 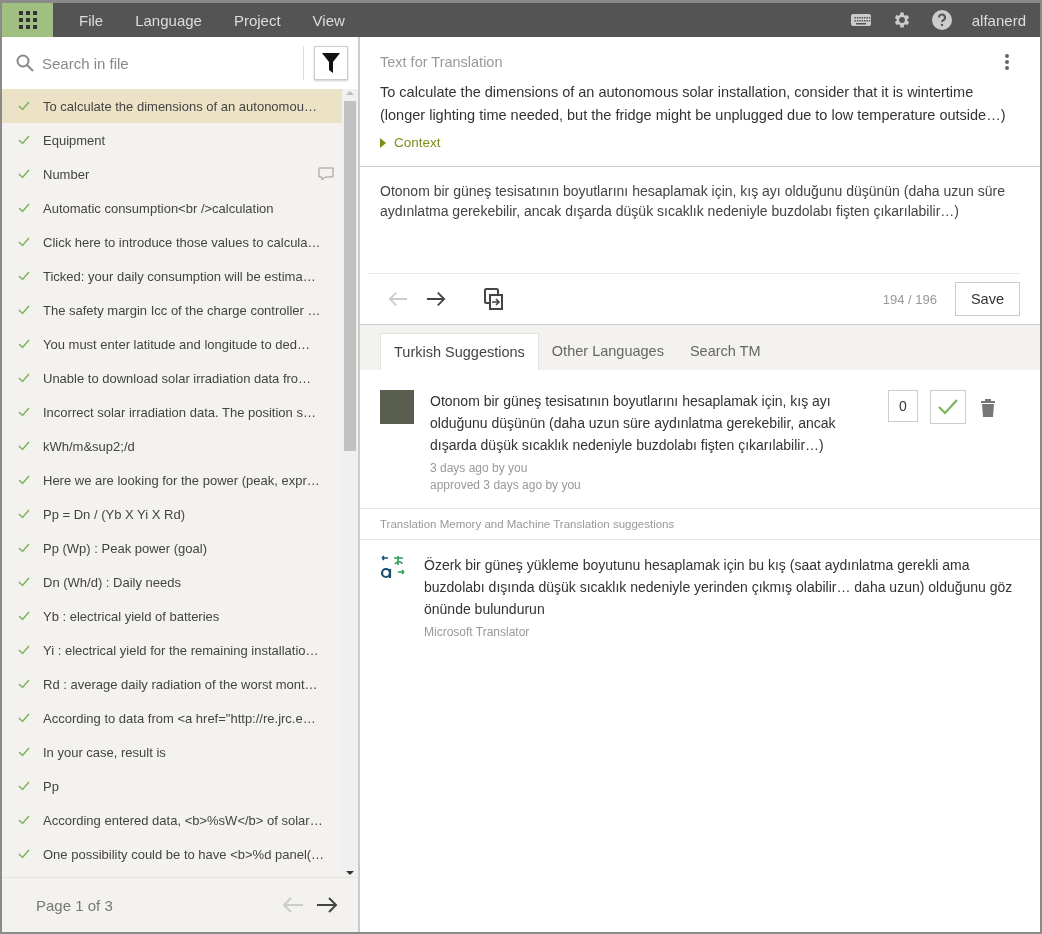 I want to click on vote-count: 0, so click(x=903, y=406).